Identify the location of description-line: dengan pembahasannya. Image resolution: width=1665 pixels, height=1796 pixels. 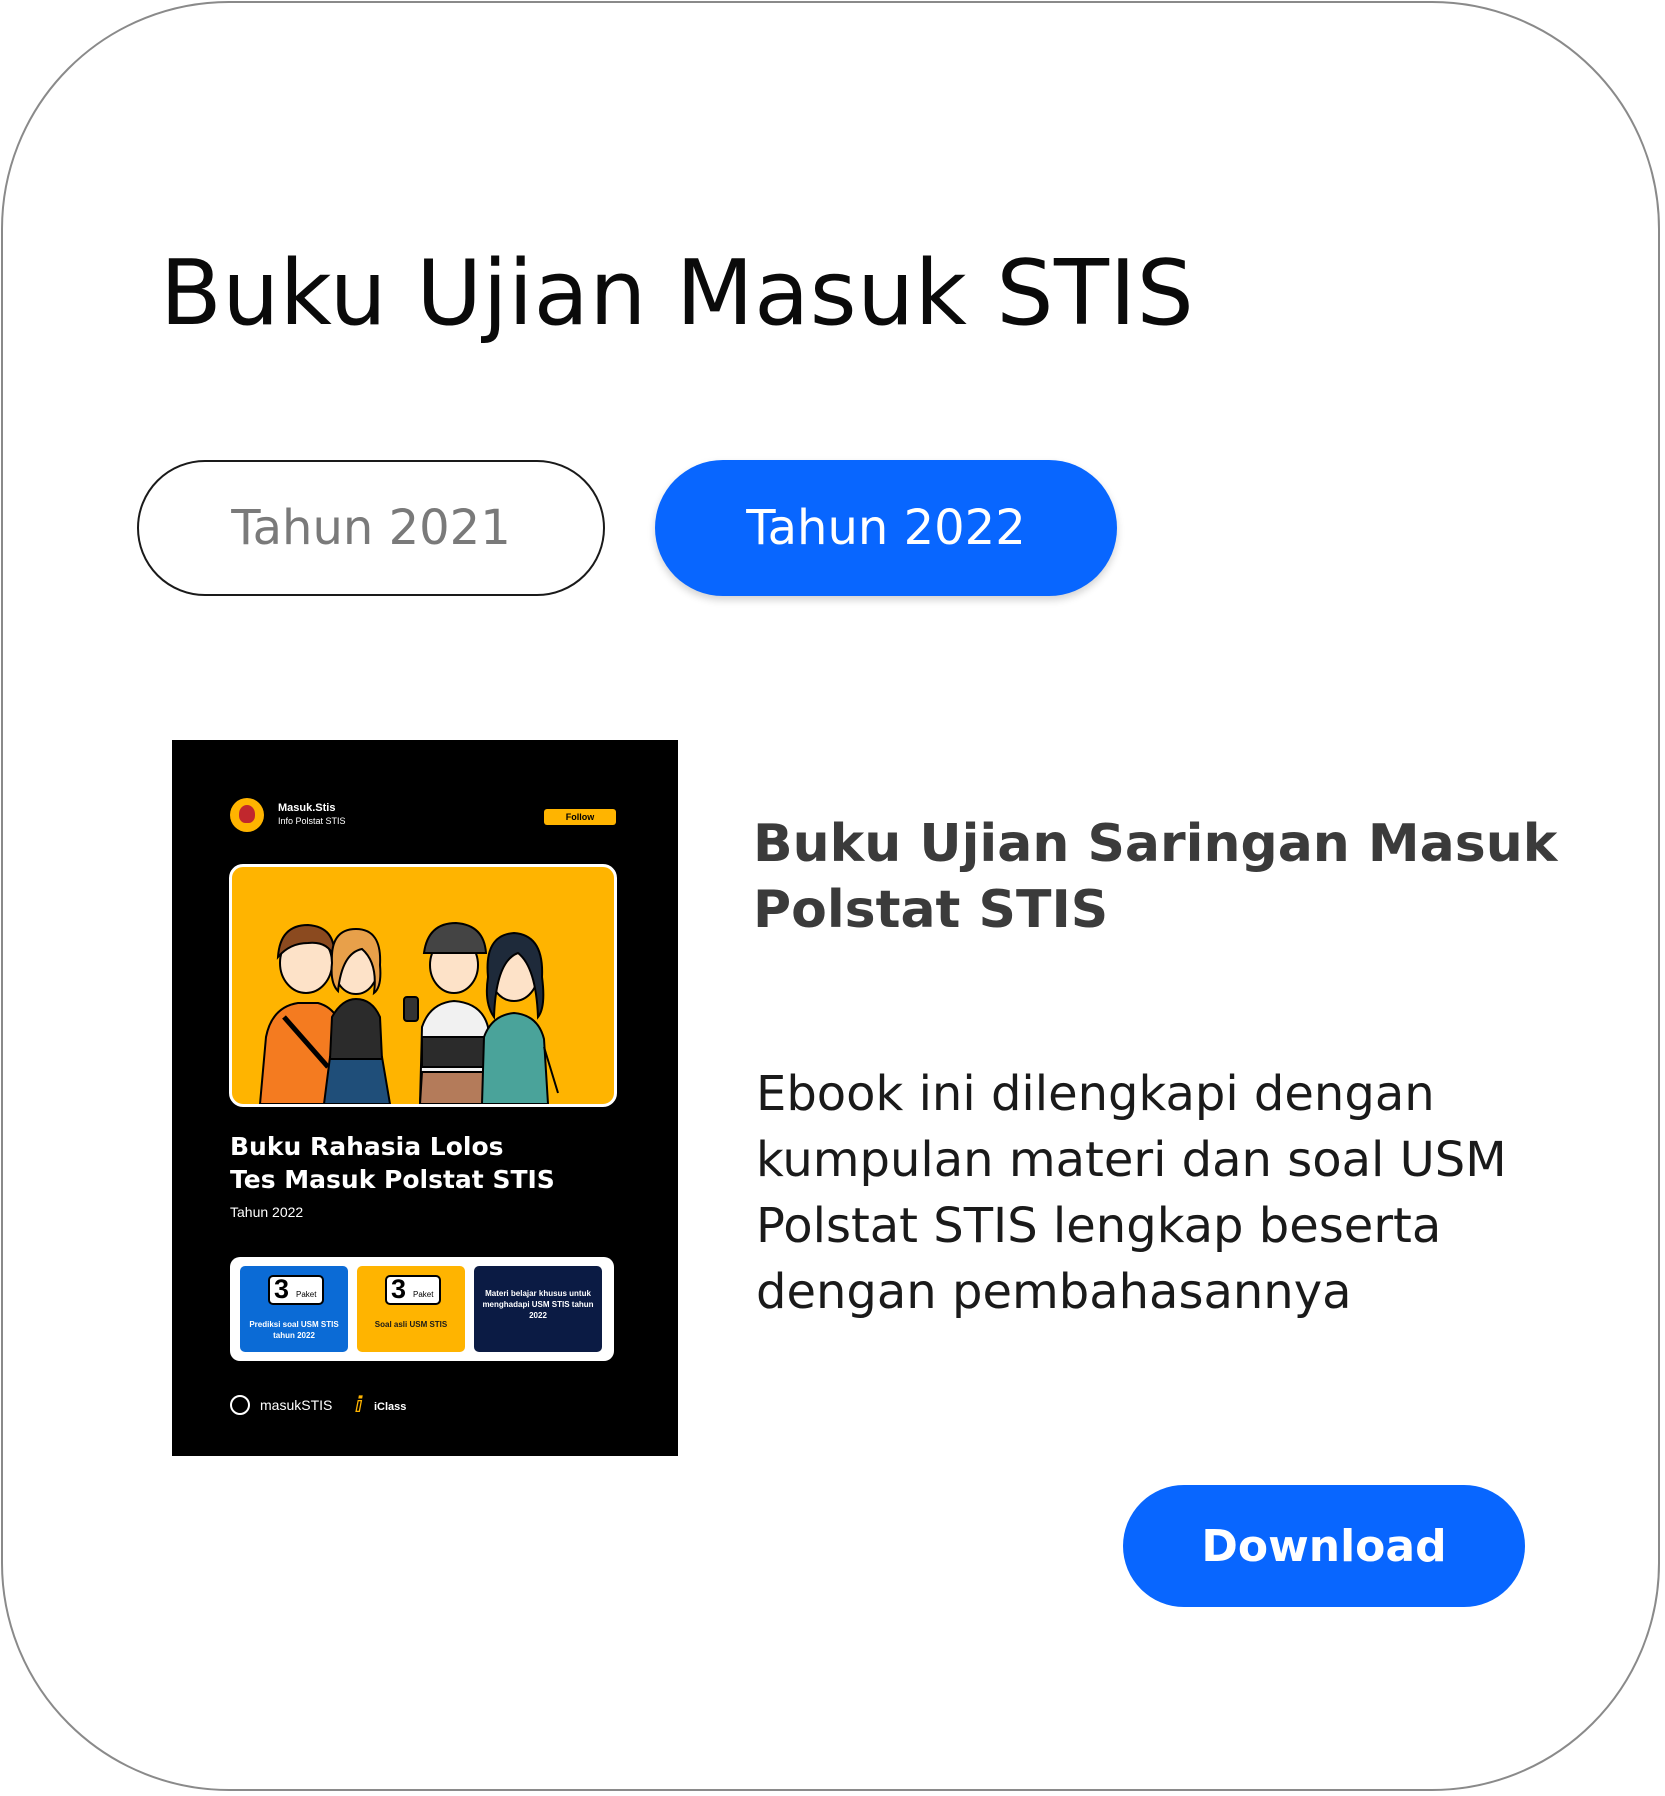
(1054, 1292).